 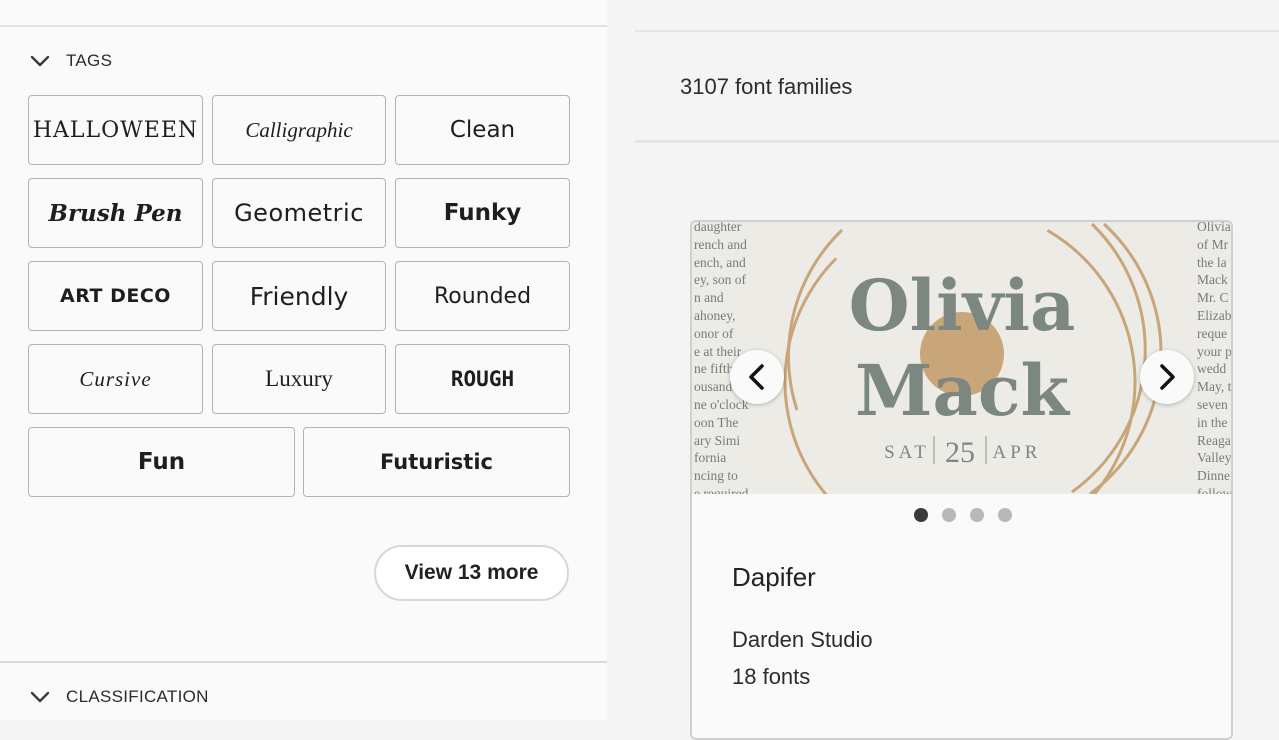 What do you see at coordinates (960, 452) in the screenshot?
I see `preview-date-number: 25` at bounding box center [960, 452].